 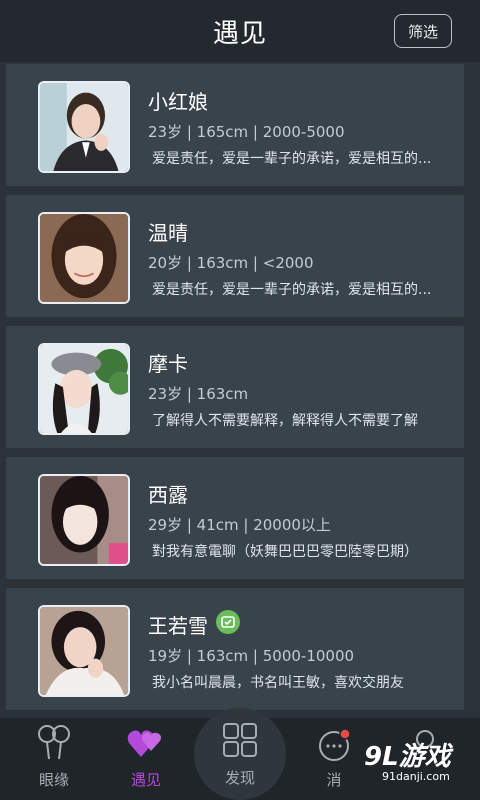 I want to click on profile-meta: 19岁 | 163cm | 5000-10000, so click(x=251, y=656).